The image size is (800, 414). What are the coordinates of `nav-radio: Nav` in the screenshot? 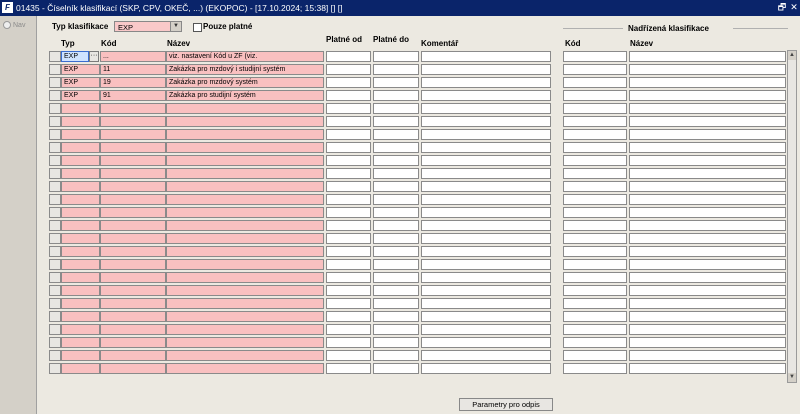 It's located at (14, 25).